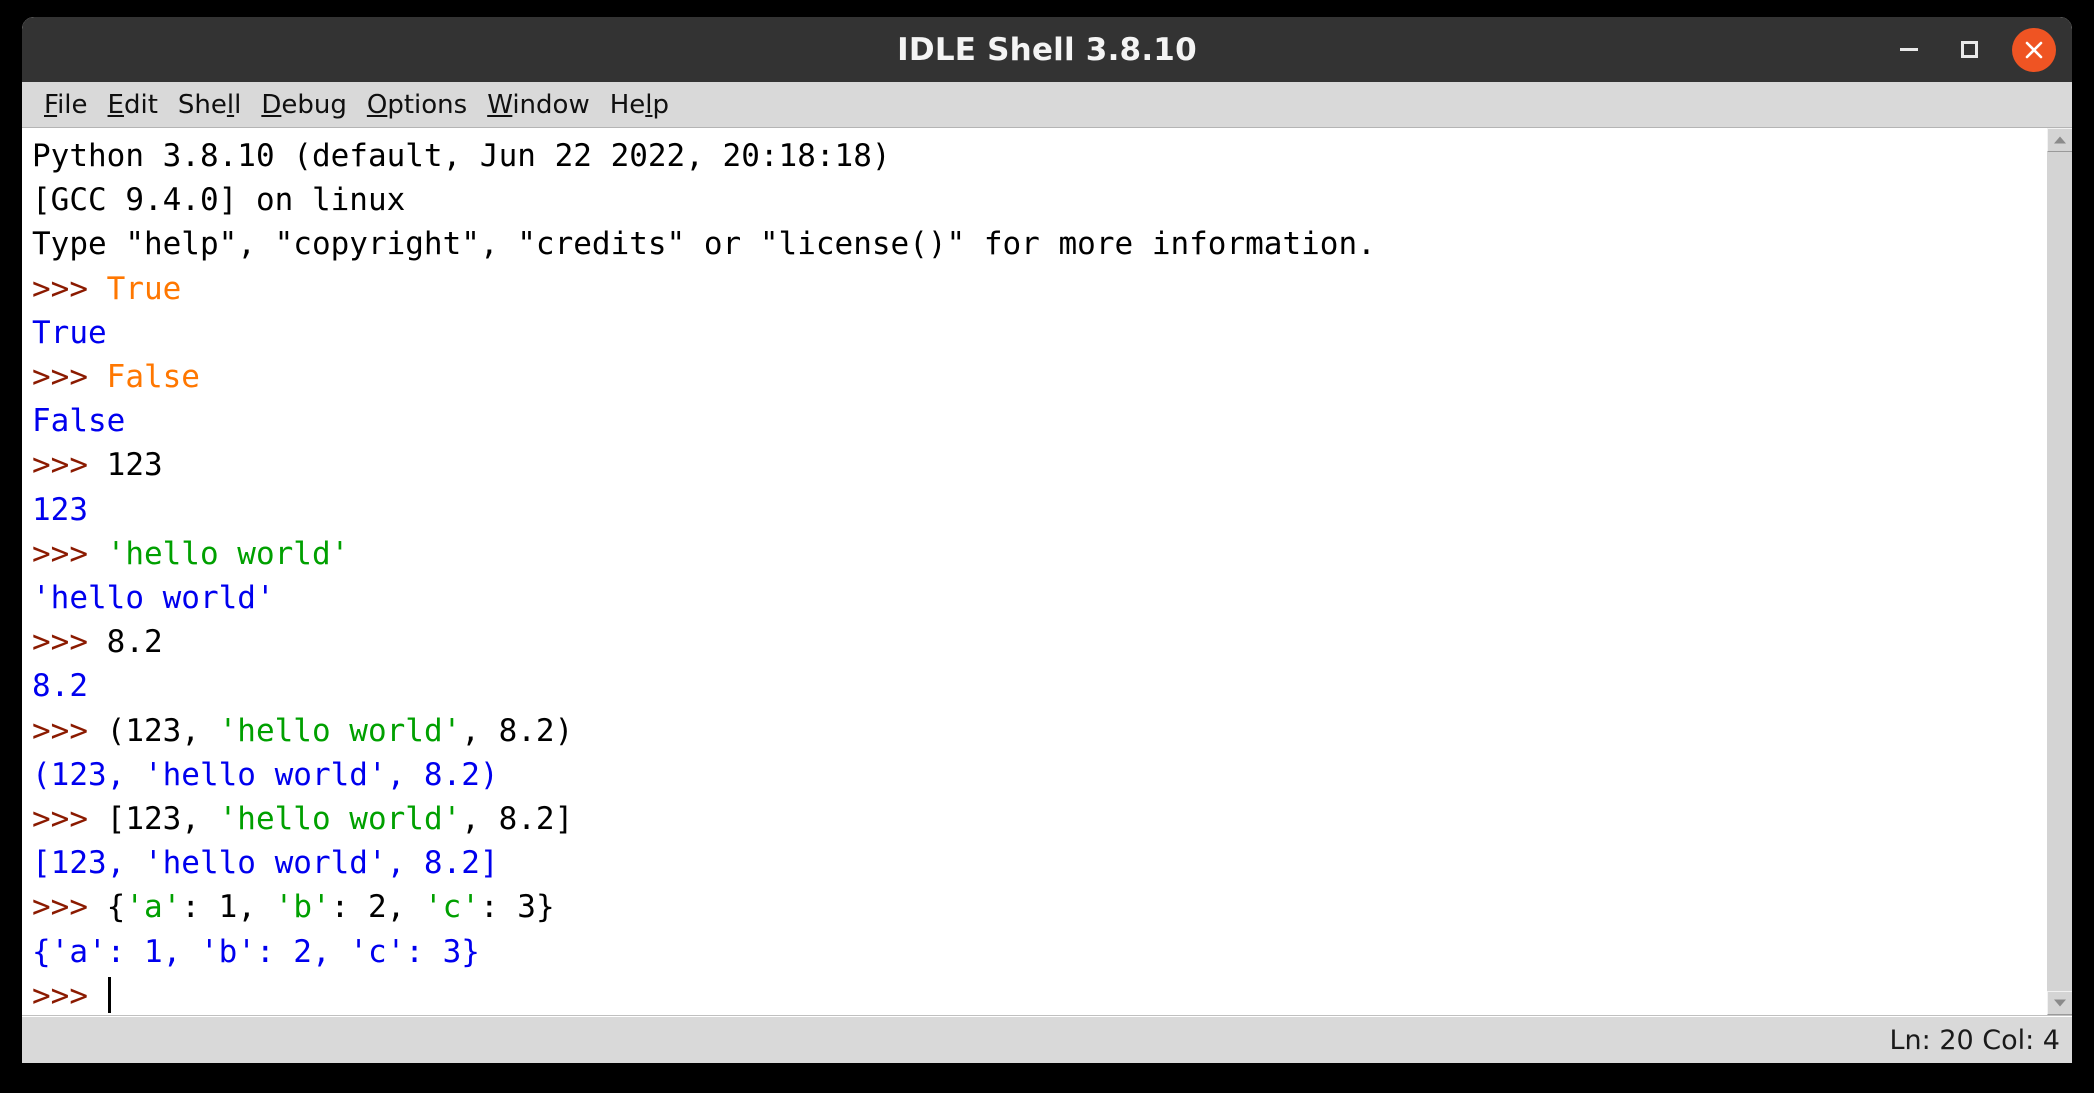 The image size is (2094, 1093). Describe the element at coordinates (1039, 465) in the screenshot. I see `shell-line-input-int: >>> 123` at that location.